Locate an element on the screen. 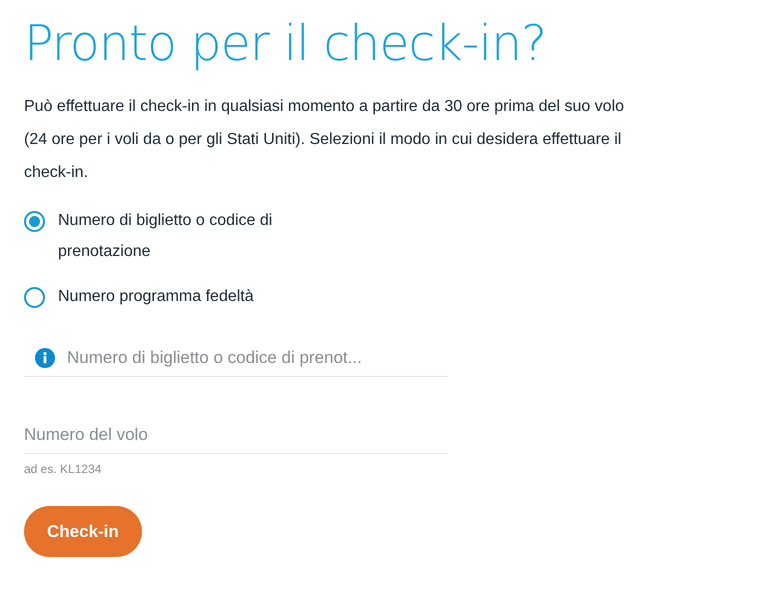 This screenshot has width=768, height=595. intro-text: Può effettuare il check-in in qualsiasi momento a partire da 30 ore prima del suo volo (24 ore per i voli da o per gli Stati Uniti). Selezioni il modo in cui desidera effettuare il check-in. is located at coordinates (325, 140).